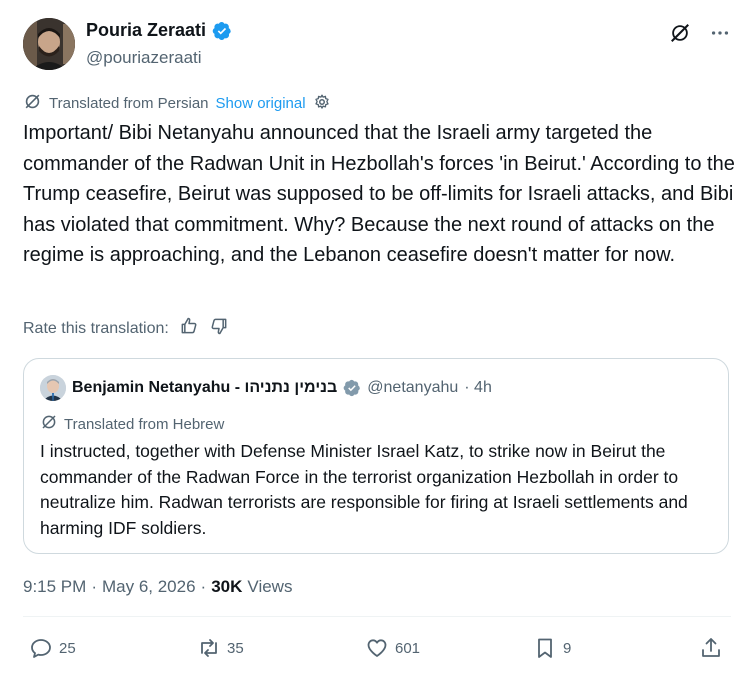 The width and height of the screenshot is (753, 680). What do you see at coordinates (567, 648) in the screenshot?
I see `bookmark-count: 9` at bounding box center [567, 648].